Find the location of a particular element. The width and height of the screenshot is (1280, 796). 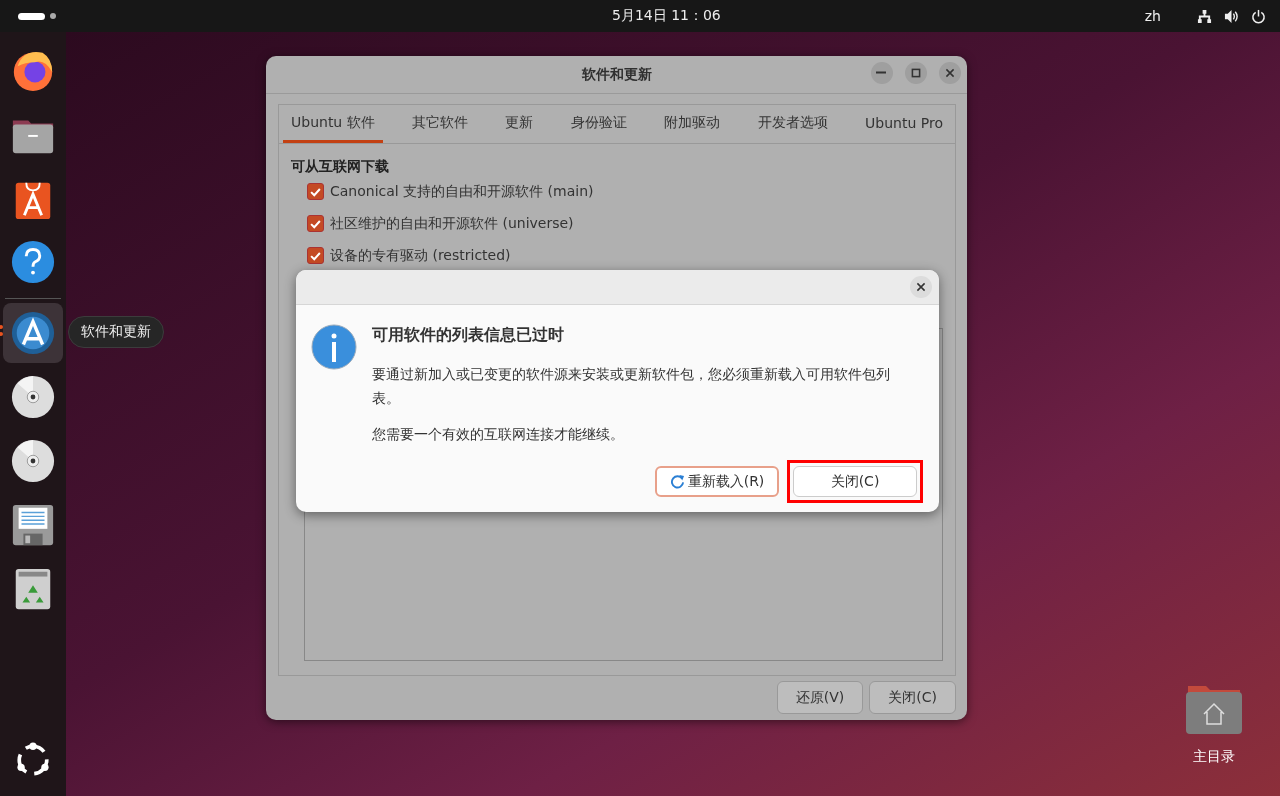

tab: Ubuntu 软件 is located at coordinates (333, 124).